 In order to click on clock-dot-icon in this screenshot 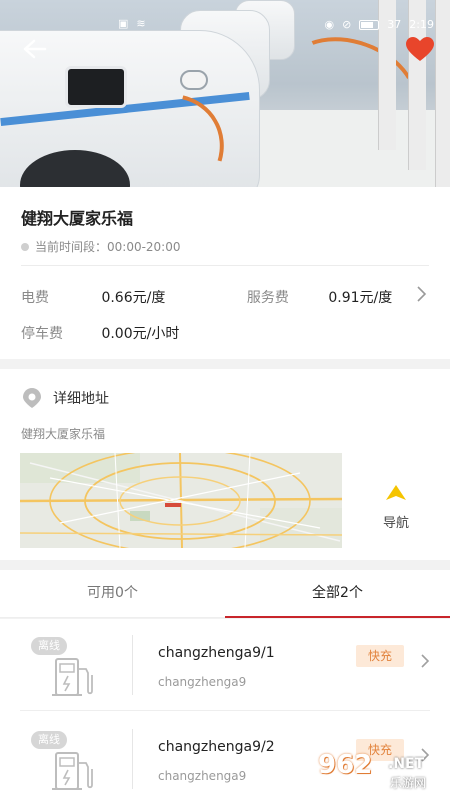, I will do `click(25, 246)`.